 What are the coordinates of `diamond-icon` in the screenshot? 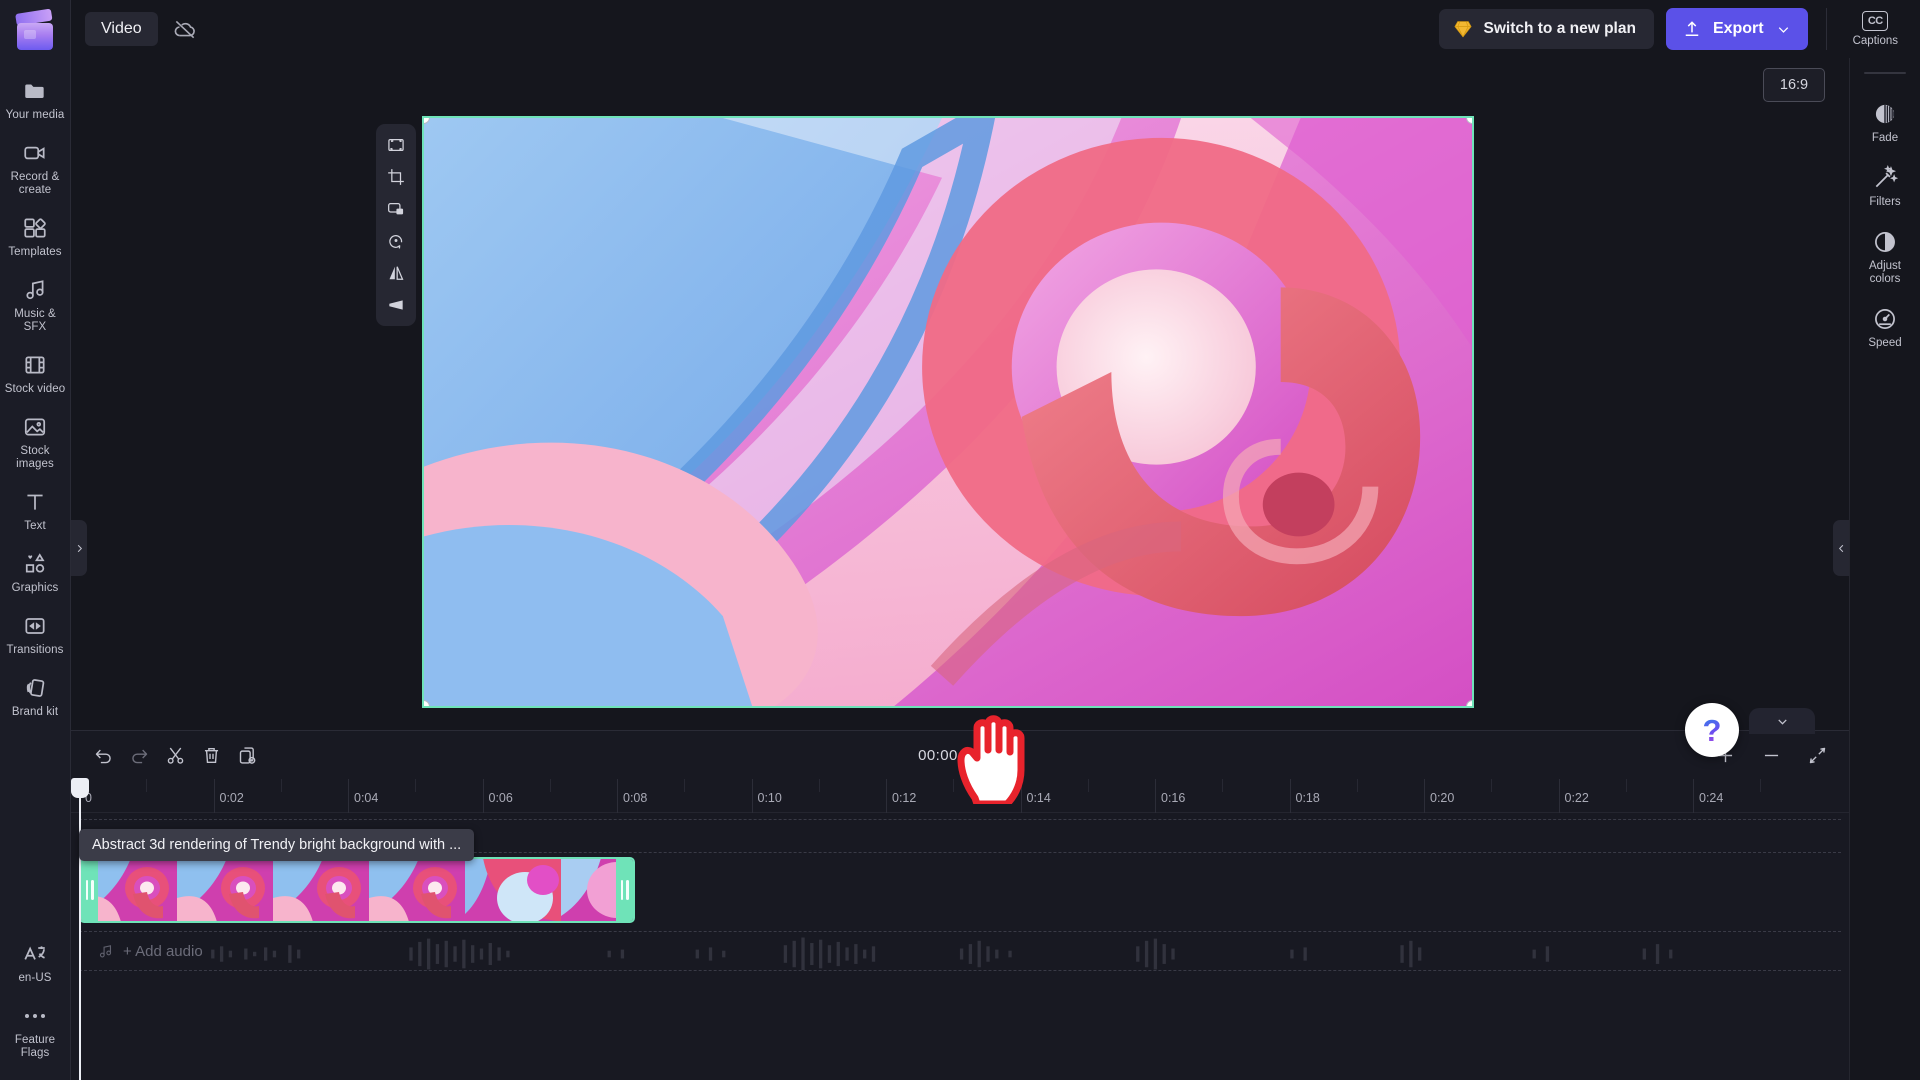 It's located at (1462, 29).